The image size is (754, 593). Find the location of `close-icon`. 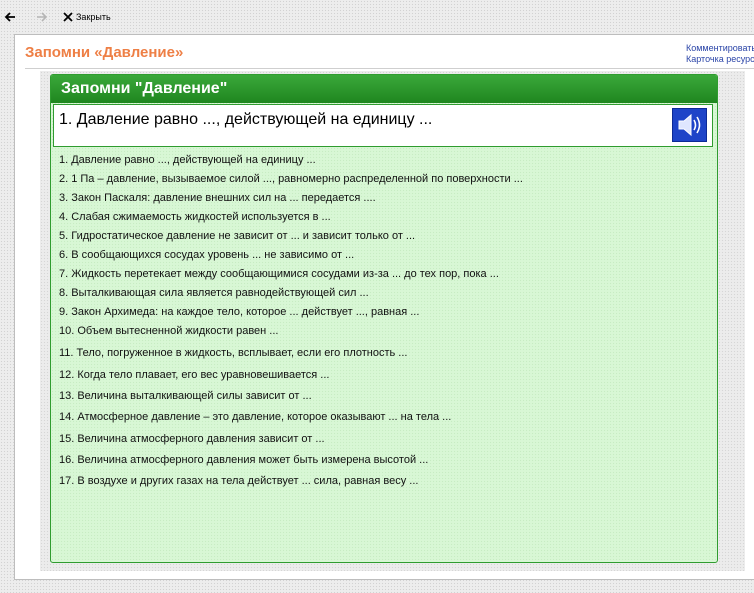

close-icon is located at coordinates (68, 17).